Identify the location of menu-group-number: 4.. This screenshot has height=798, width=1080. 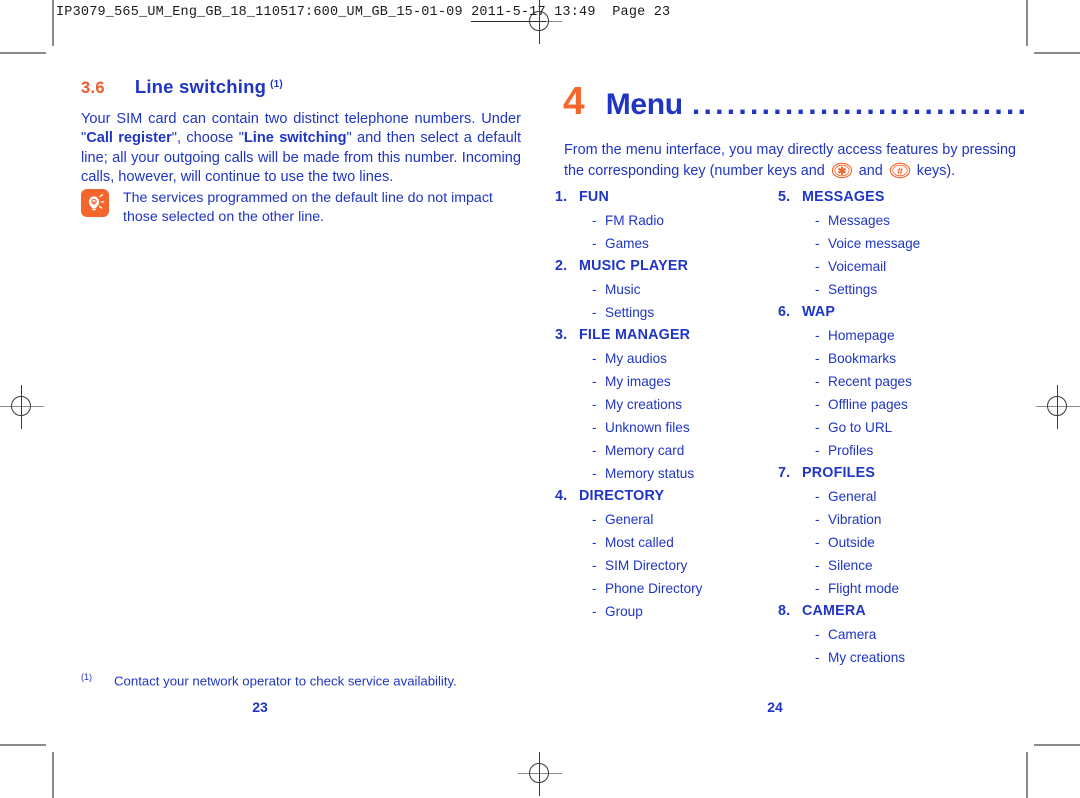
(561, 496).